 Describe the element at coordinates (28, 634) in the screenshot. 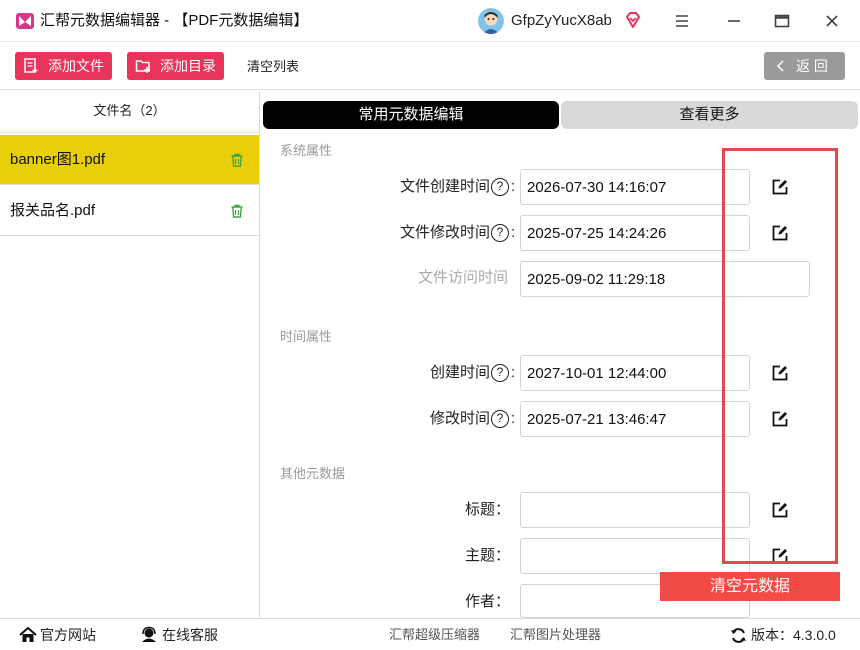

I see `home-icon` at that location.